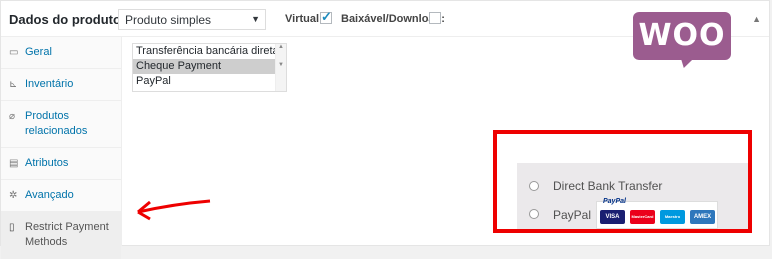  Describe the element at coordinates (67, 234) in the screenshot. I see `tab-label: Restrict Payment Methods` at that location.